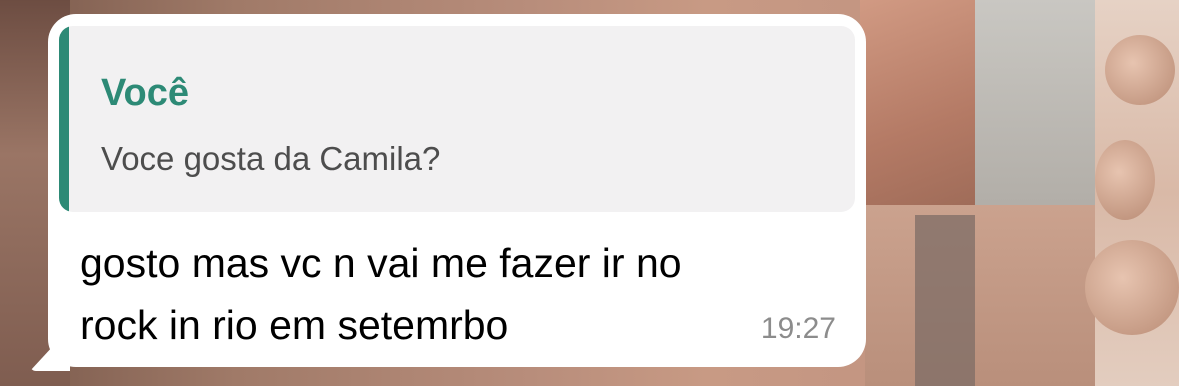 This screenshot has height=386, width=1179. What do you see at coordinates (64, 119) in the screenshot?
I see `quote-accent-bar` at bounding box center [64, 119].